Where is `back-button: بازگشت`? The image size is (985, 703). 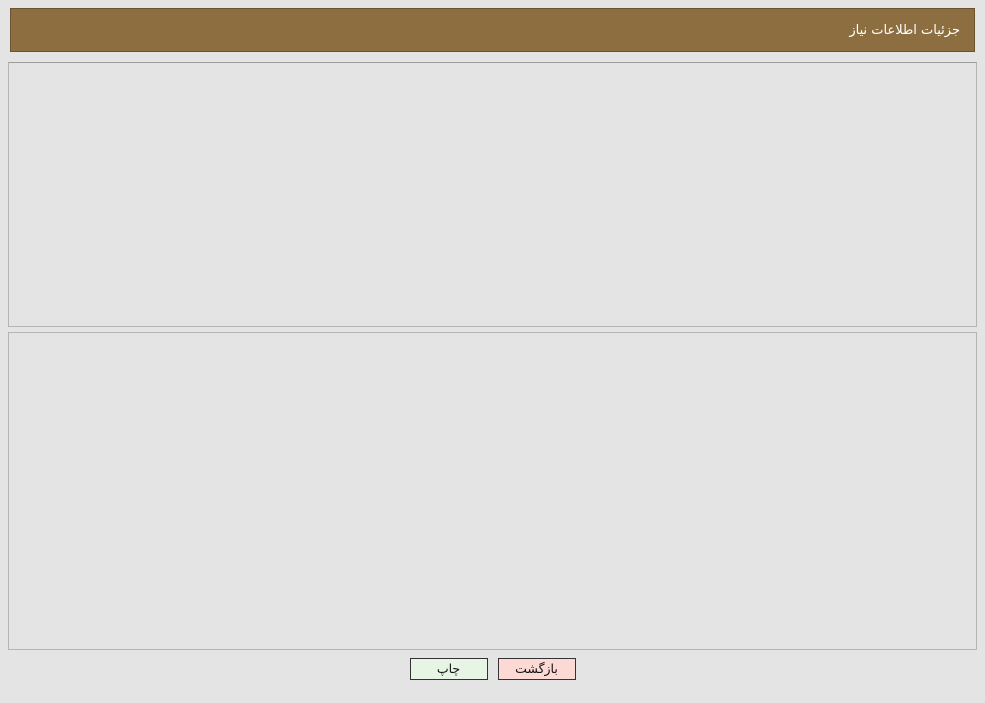
back-button: بازگشت is located at coordinates (536, 669).